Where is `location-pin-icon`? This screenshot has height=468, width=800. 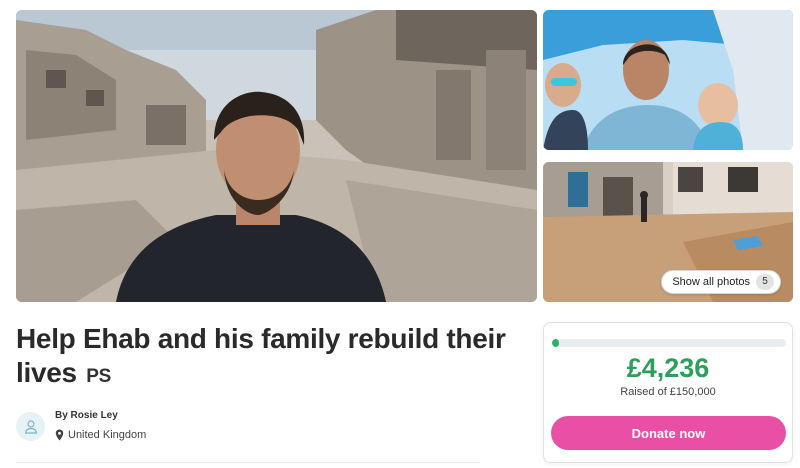
location-pin-icon is located at coordinates (59, 435).